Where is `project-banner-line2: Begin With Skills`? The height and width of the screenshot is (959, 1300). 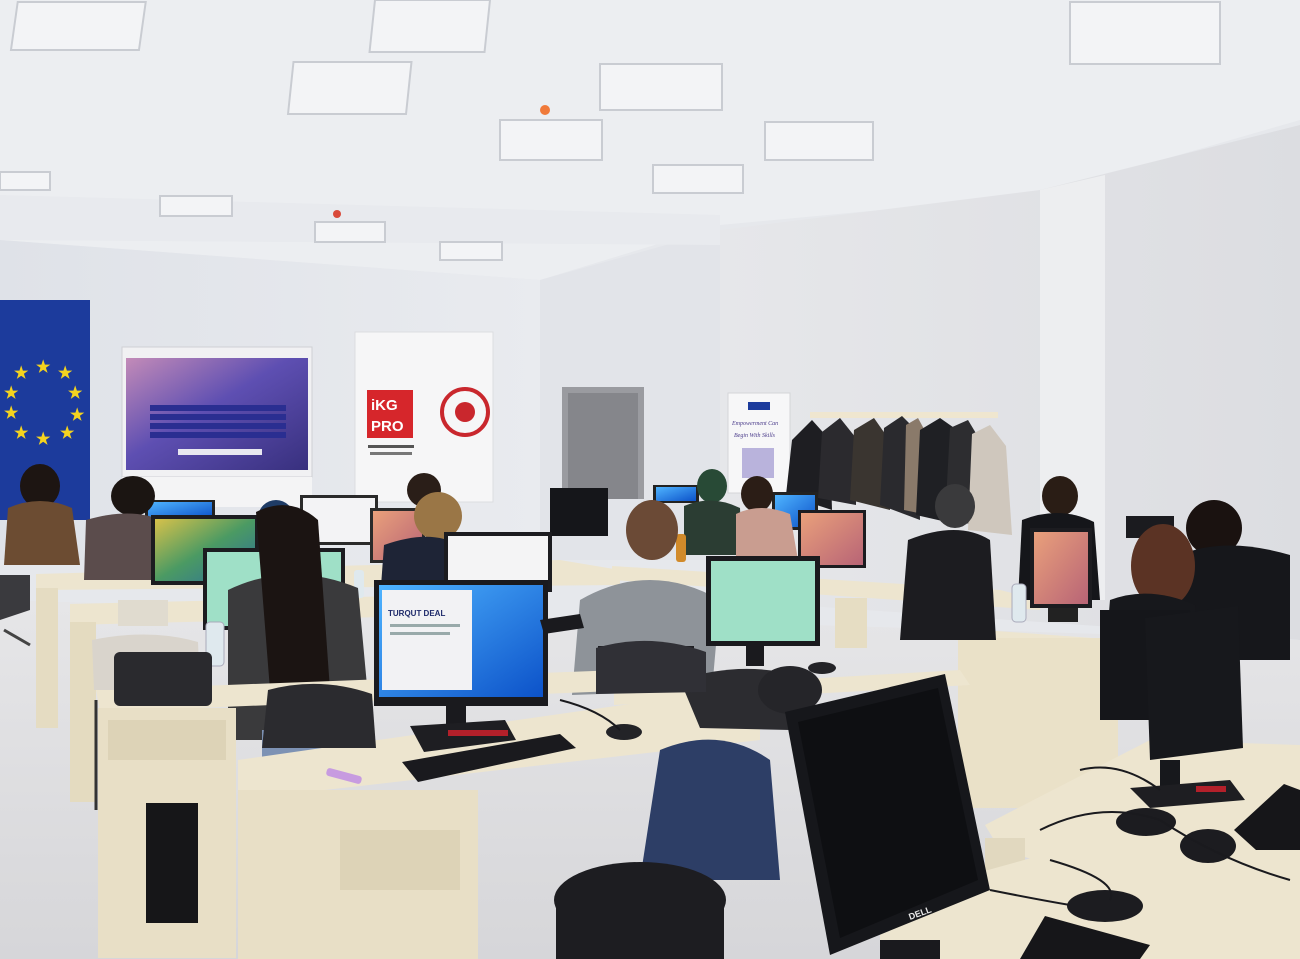
project-banner-line2: Begin With Skills is located at coordinates (755, 436).